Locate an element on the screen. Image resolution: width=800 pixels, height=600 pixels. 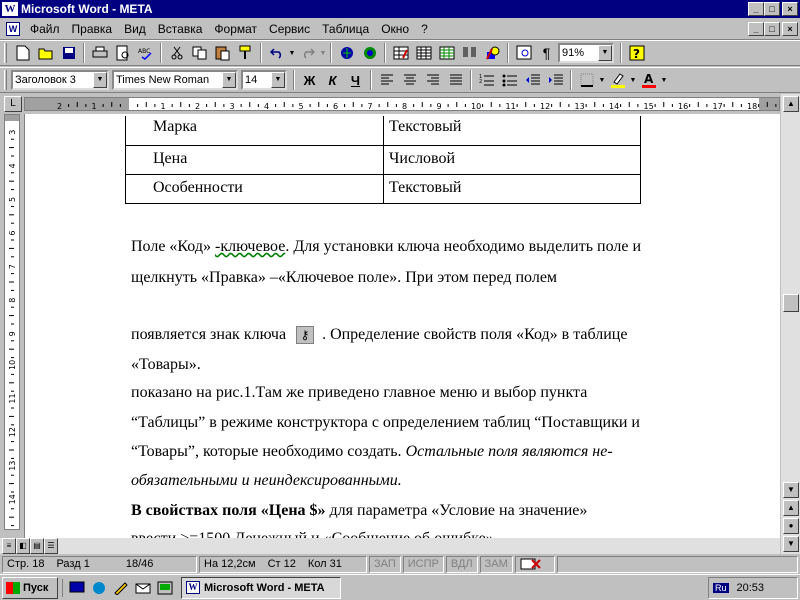
status-ext: ВДЛ is located at coordinates (461, 564).